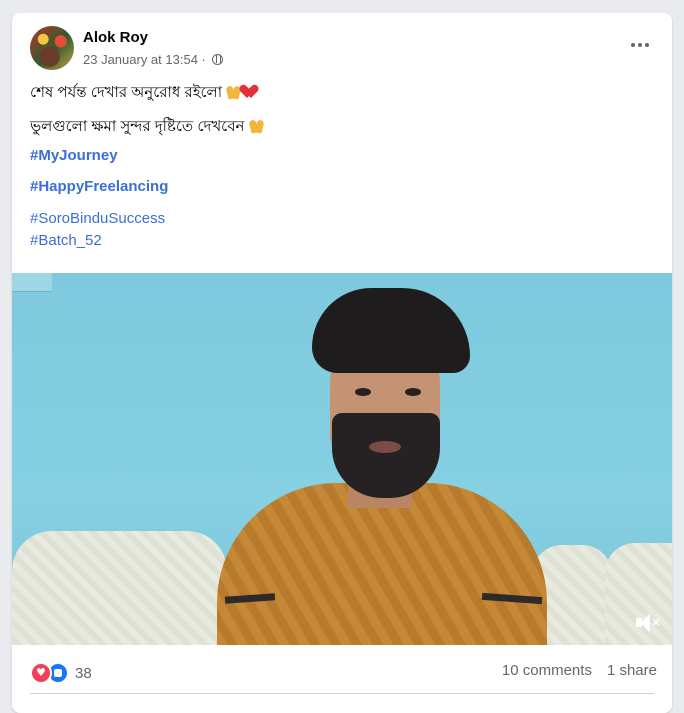 This screenshot has width=684, height=713. What do you see at coordinates (251, 92) in the screenshot?
I see `red-heart-emoji-icon` at bounding box center [251, 92].